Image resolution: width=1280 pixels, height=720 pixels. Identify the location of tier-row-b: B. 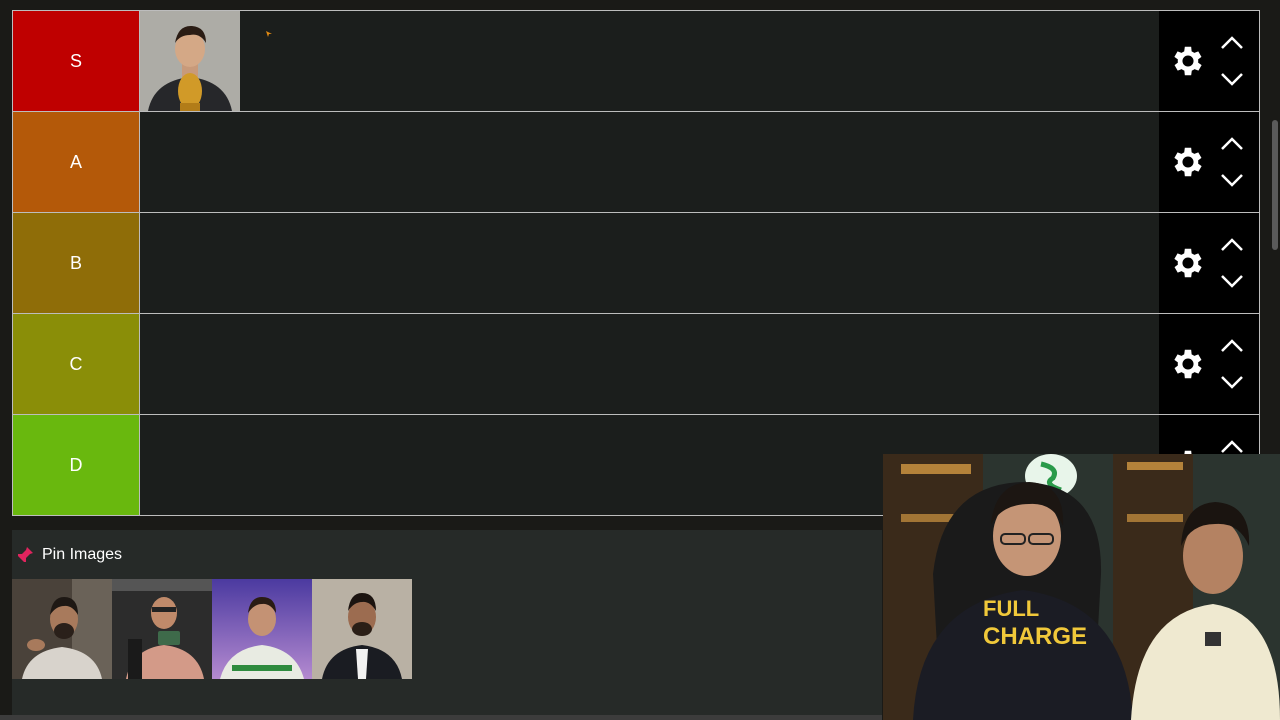
(636, 263).